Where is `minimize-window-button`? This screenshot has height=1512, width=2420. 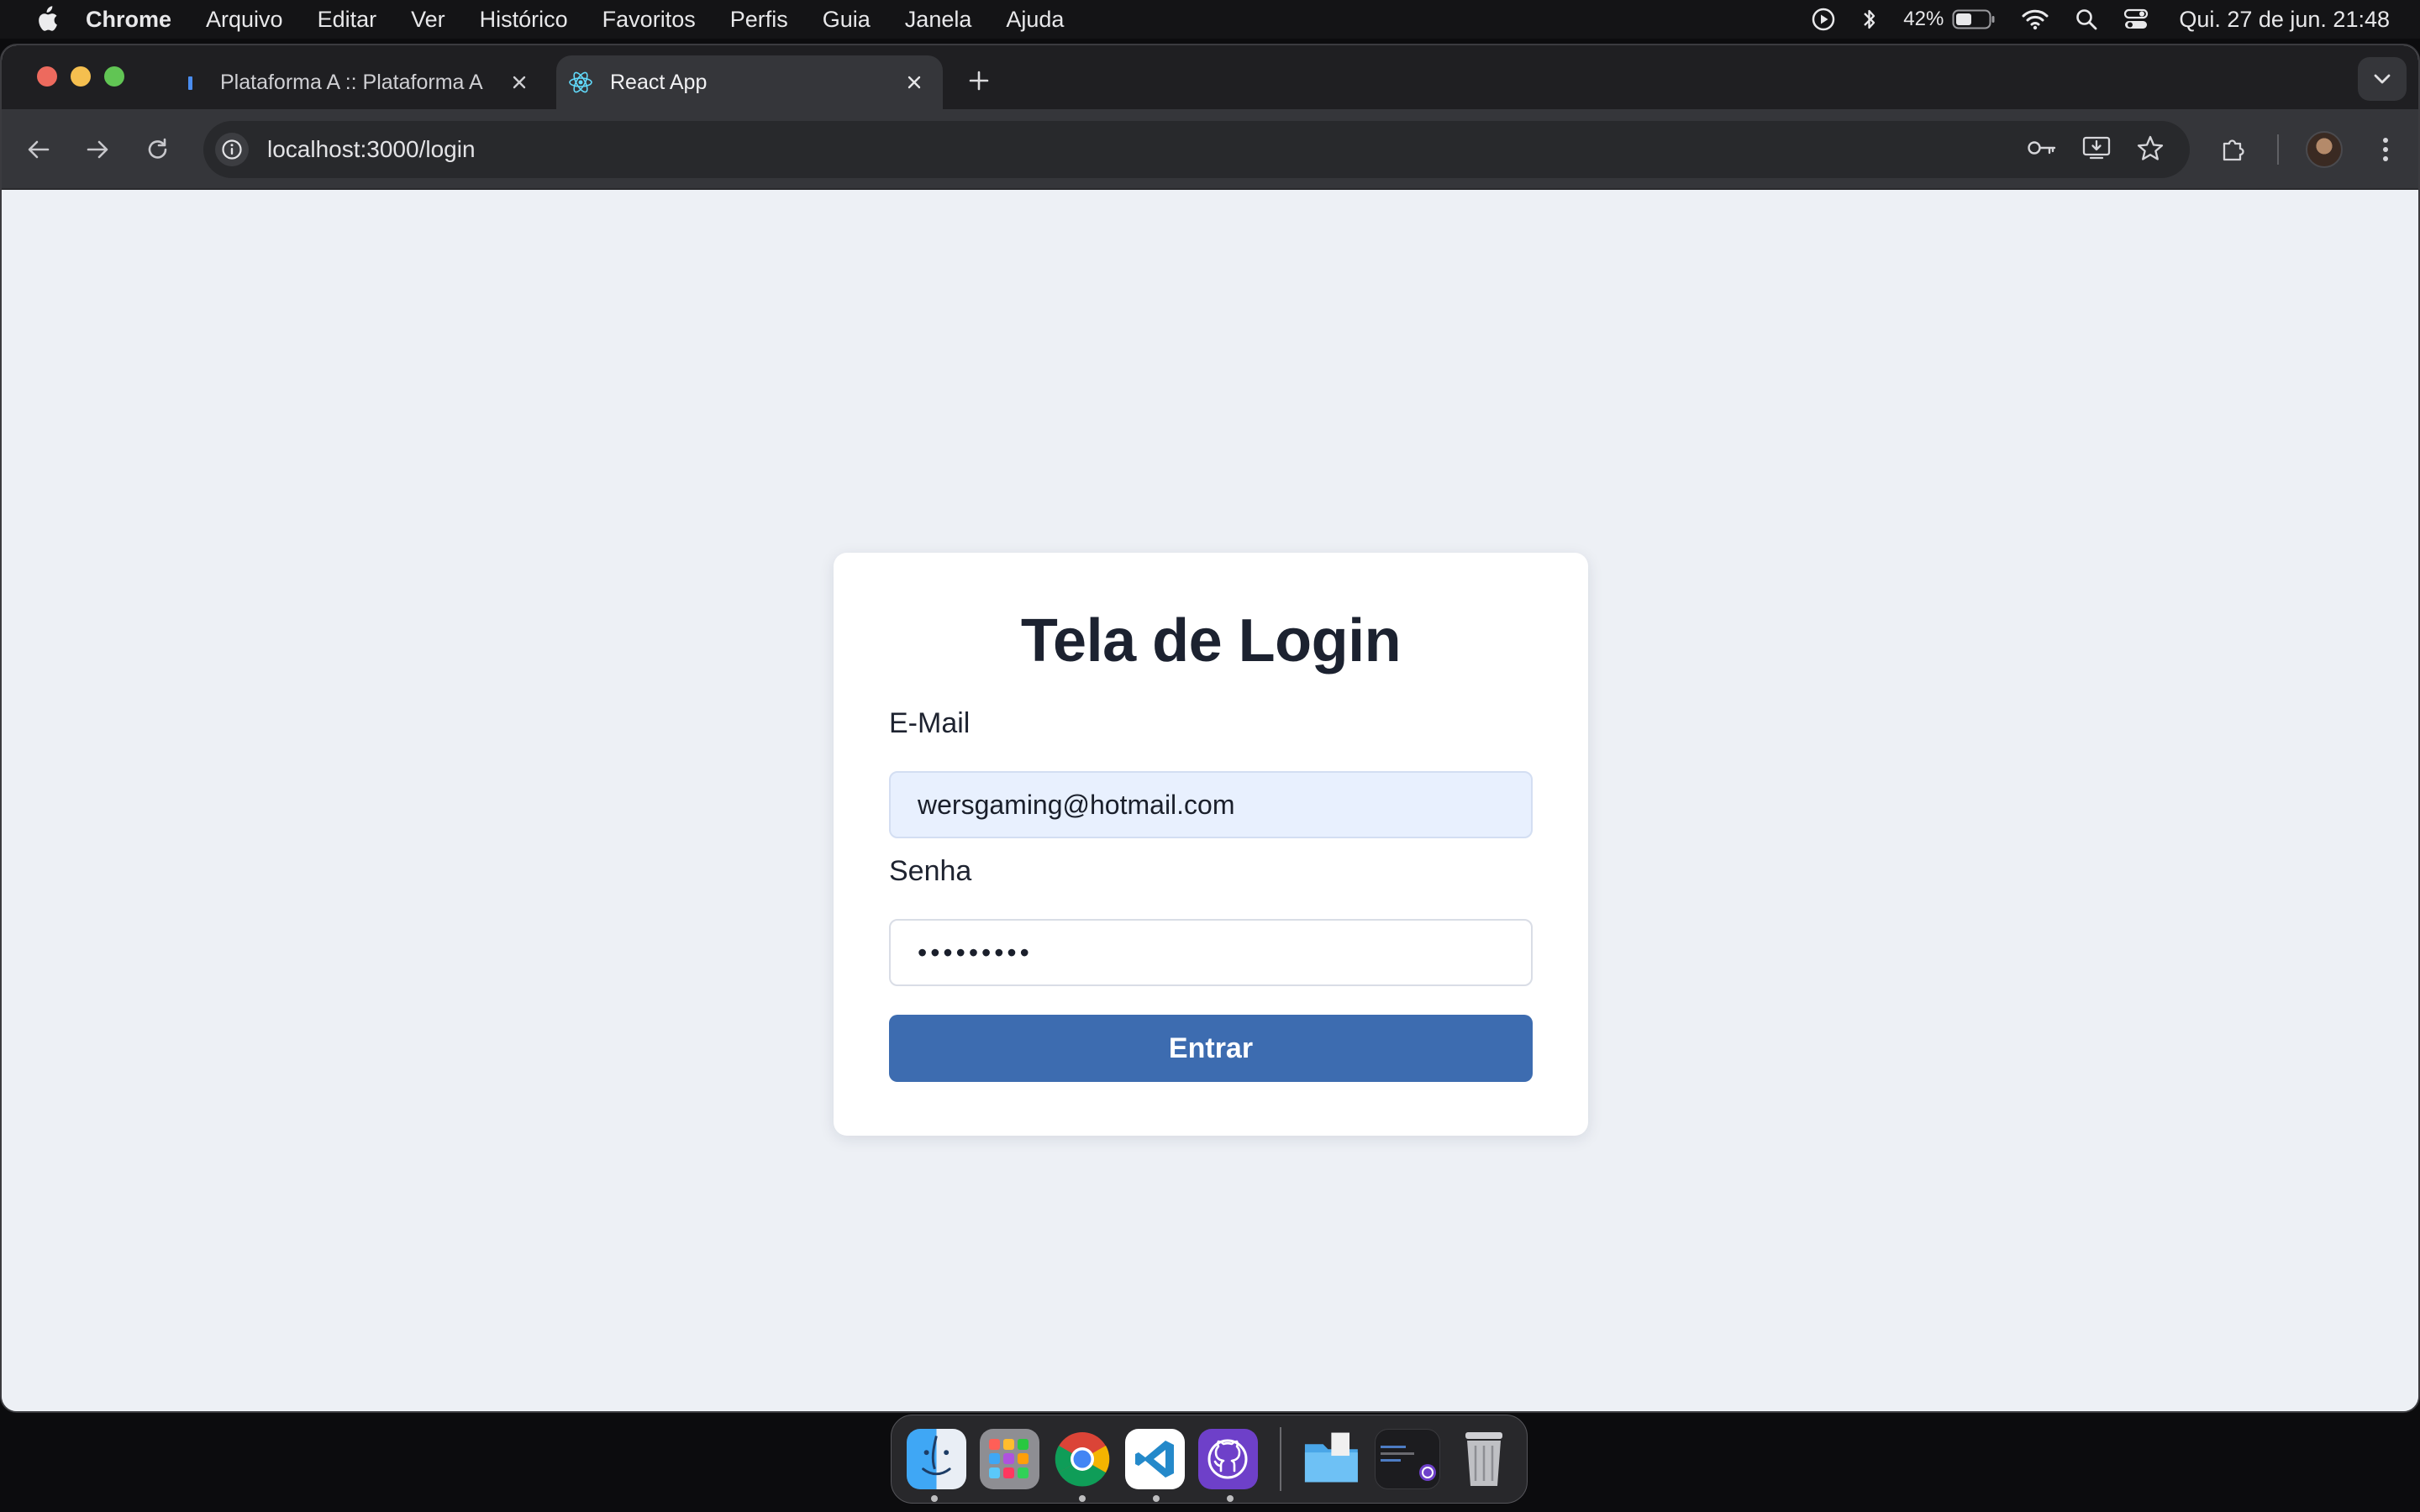 minimize-window-button is located at coordinates (81, 76).